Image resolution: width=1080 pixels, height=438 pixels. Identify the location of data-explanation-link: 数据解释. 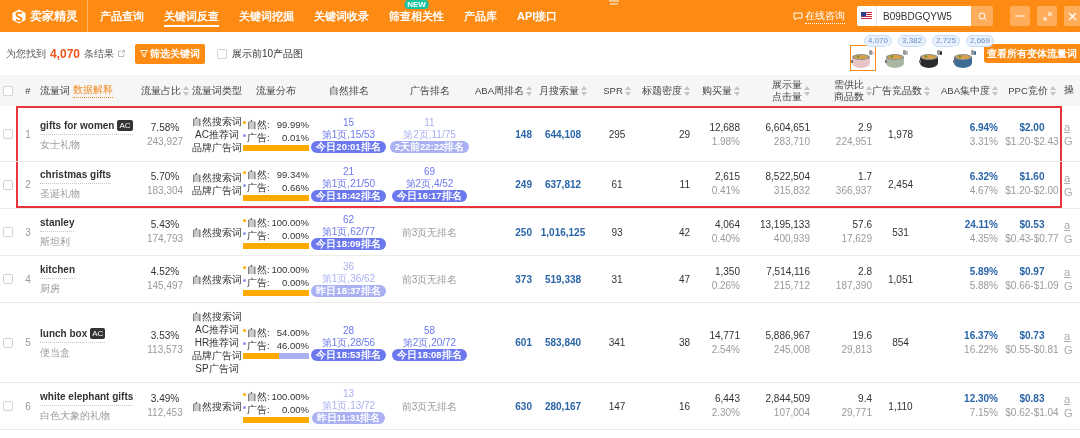
(93, 90).